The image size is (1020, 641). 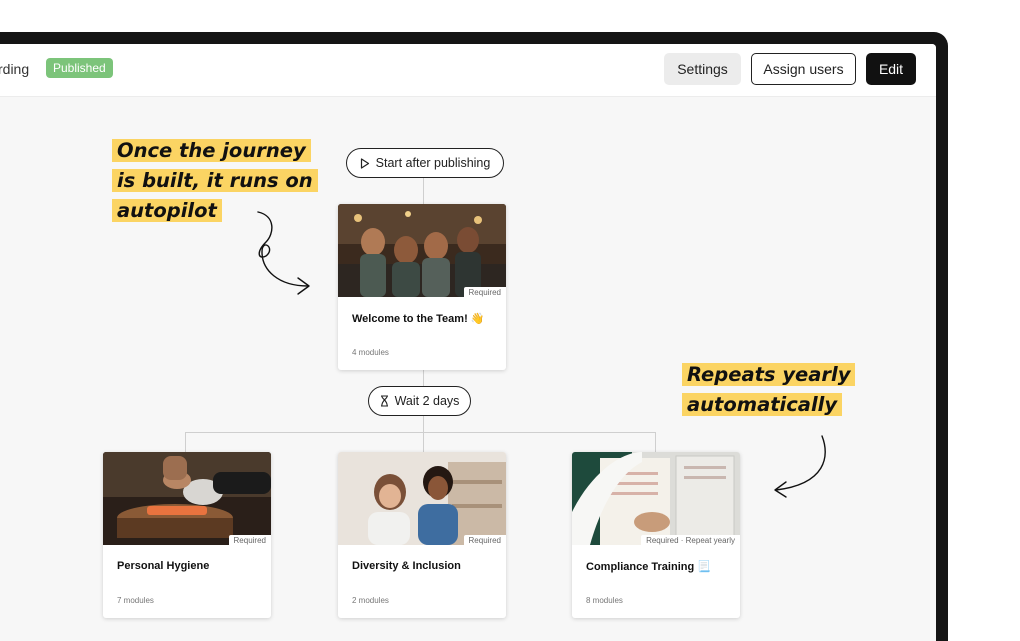 What do you see at coordinates (803, 69) in the screenshot?
I see `assign-users-button: Assign users` at bounding box center [803, 69].